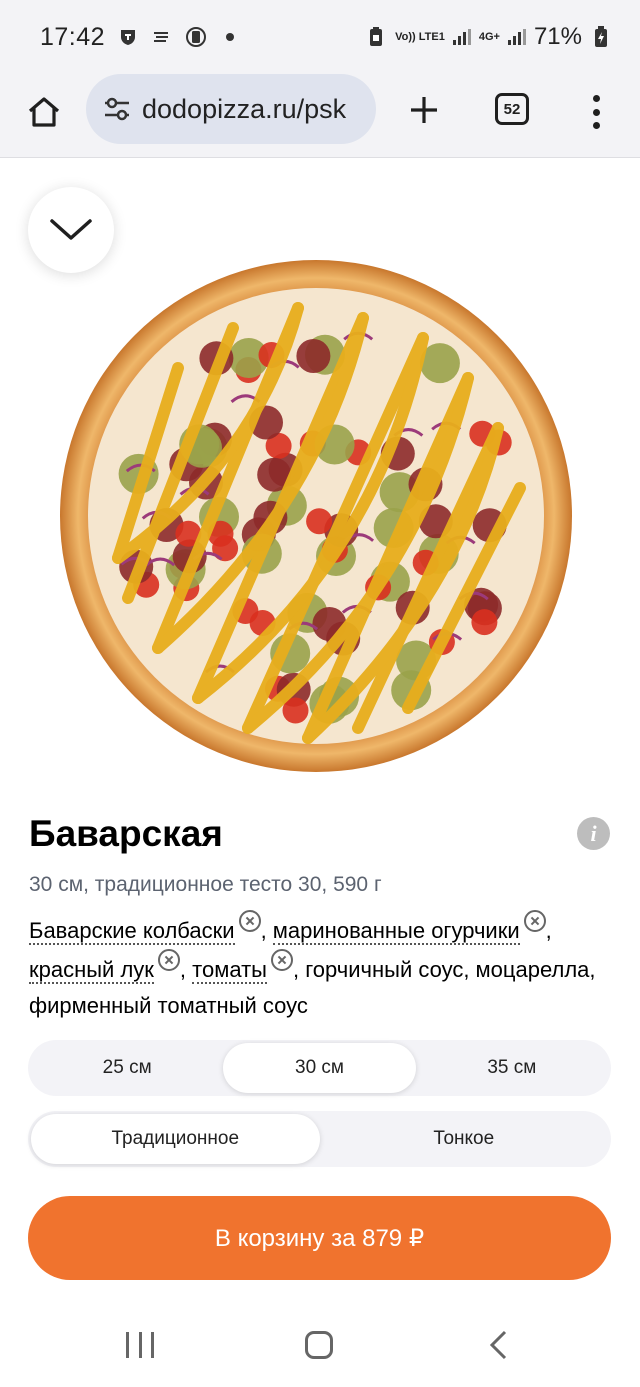 Image resolution: width=640 pixels, height=1387 pixels. Describe the element at coordinates (489, 36) in the screenshot. I see `network-type-2: 4G+` at that location.